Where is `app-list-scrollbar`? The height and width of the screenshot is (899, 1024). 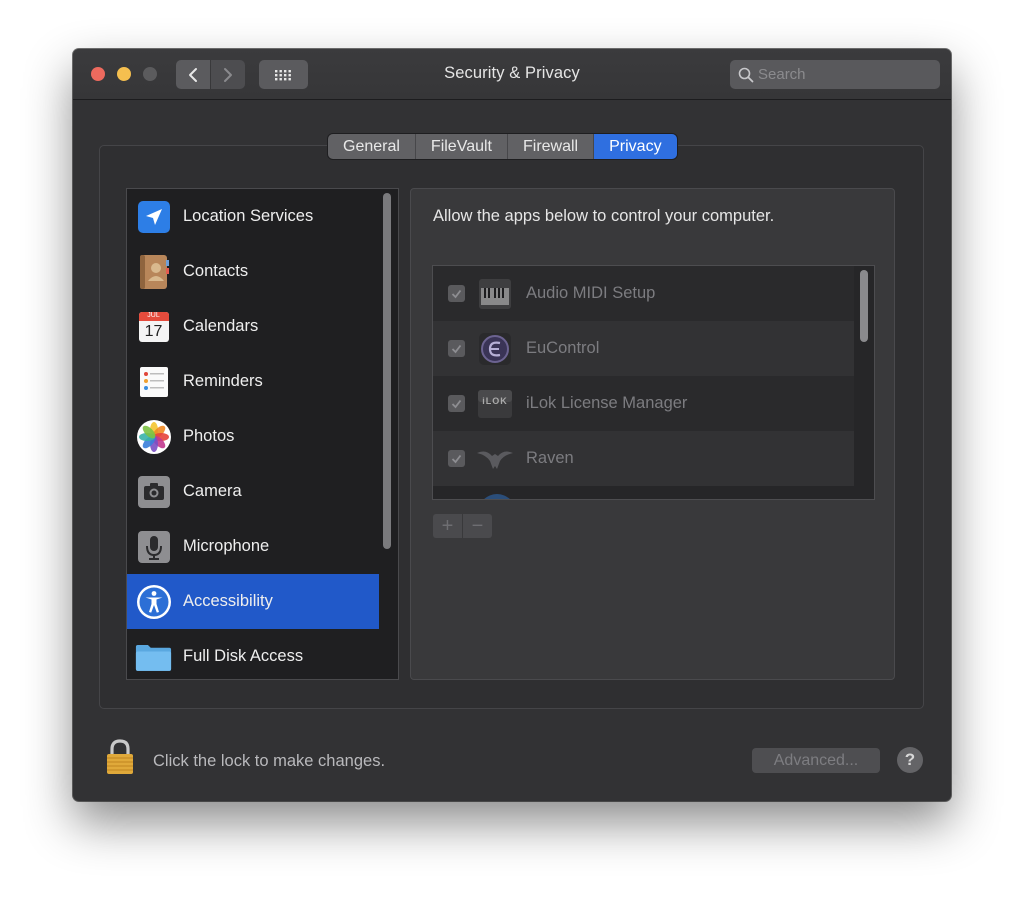
app-list-scrollbar is located at coordinates (864, 306).